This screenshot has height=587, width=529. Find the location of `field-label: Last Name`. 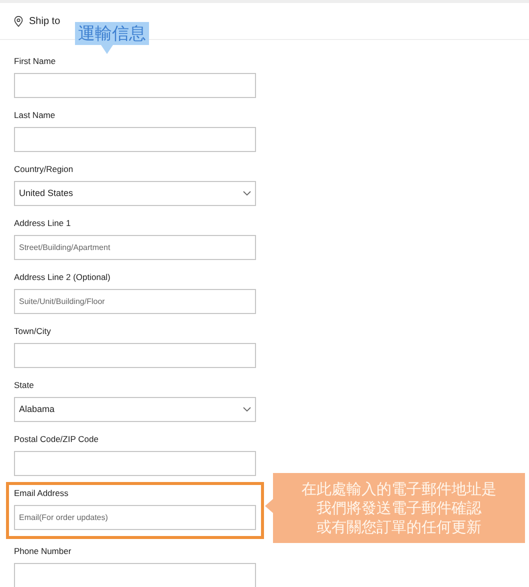

field-label: Last Name is located at coordinates (35, 115).